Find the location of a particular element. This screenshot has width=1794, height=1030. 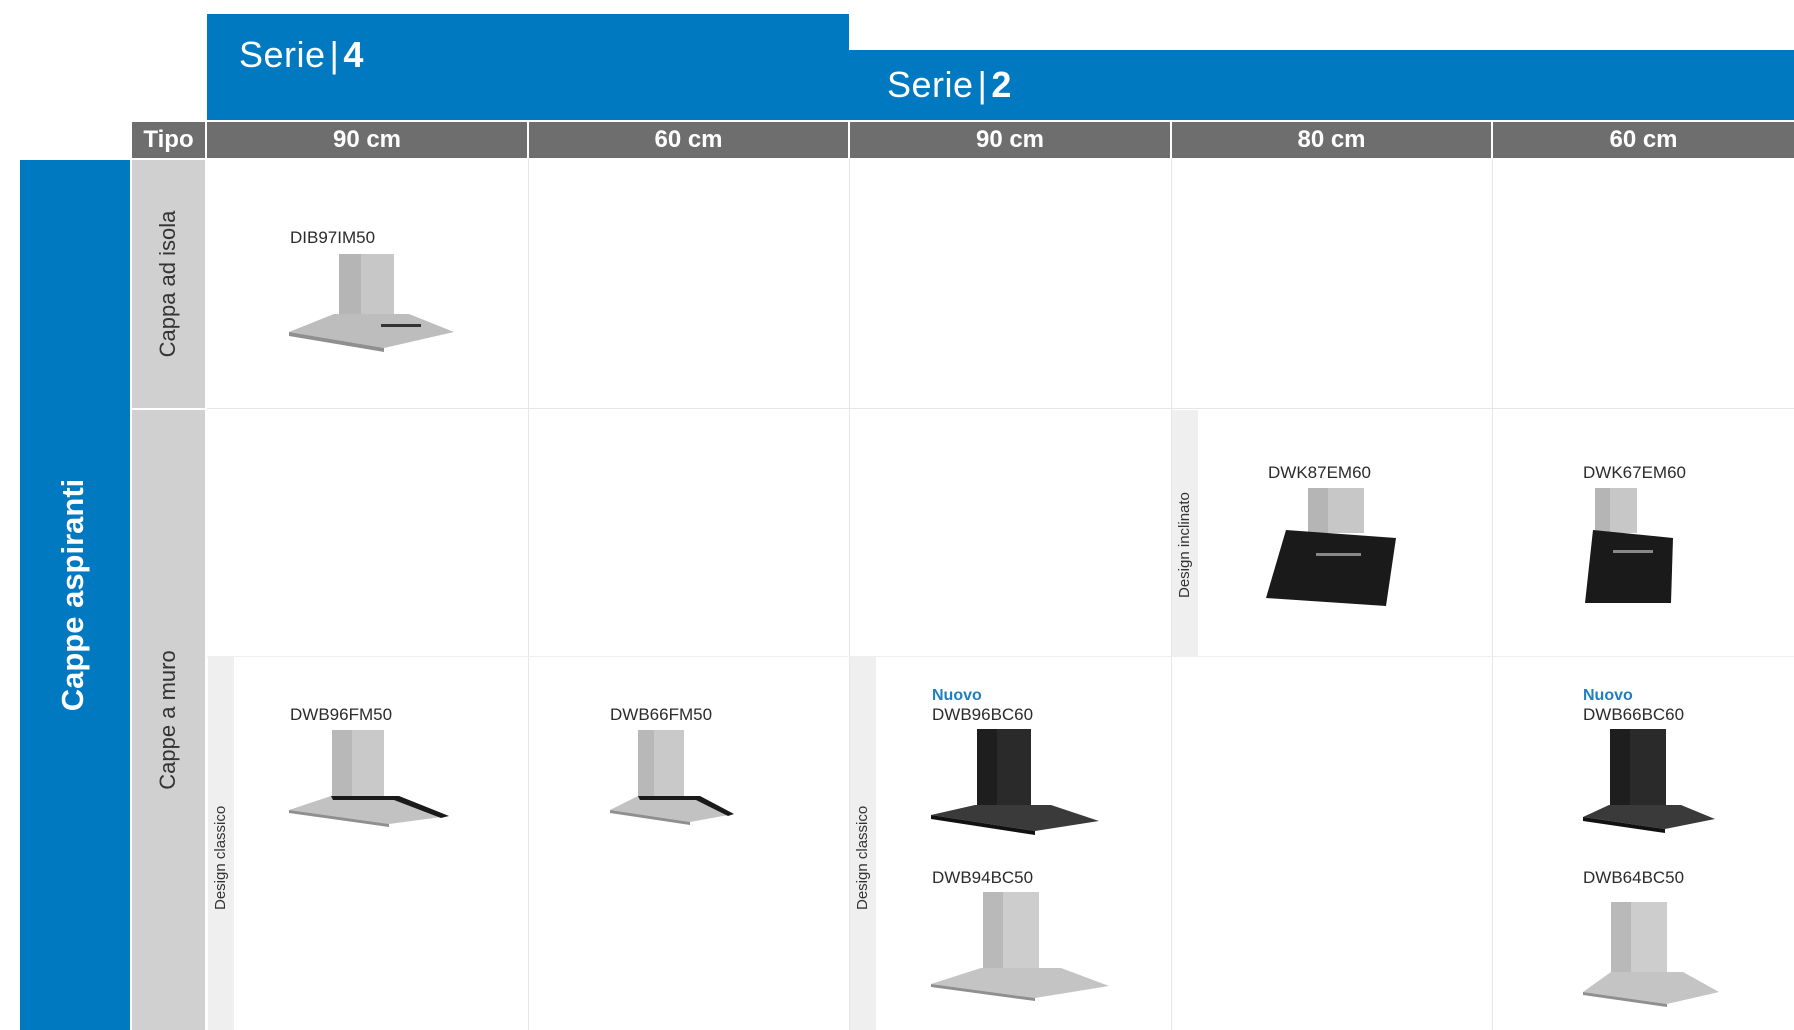

header-col-serie2-90: 90 cm is located at coordinates (1010, 140).